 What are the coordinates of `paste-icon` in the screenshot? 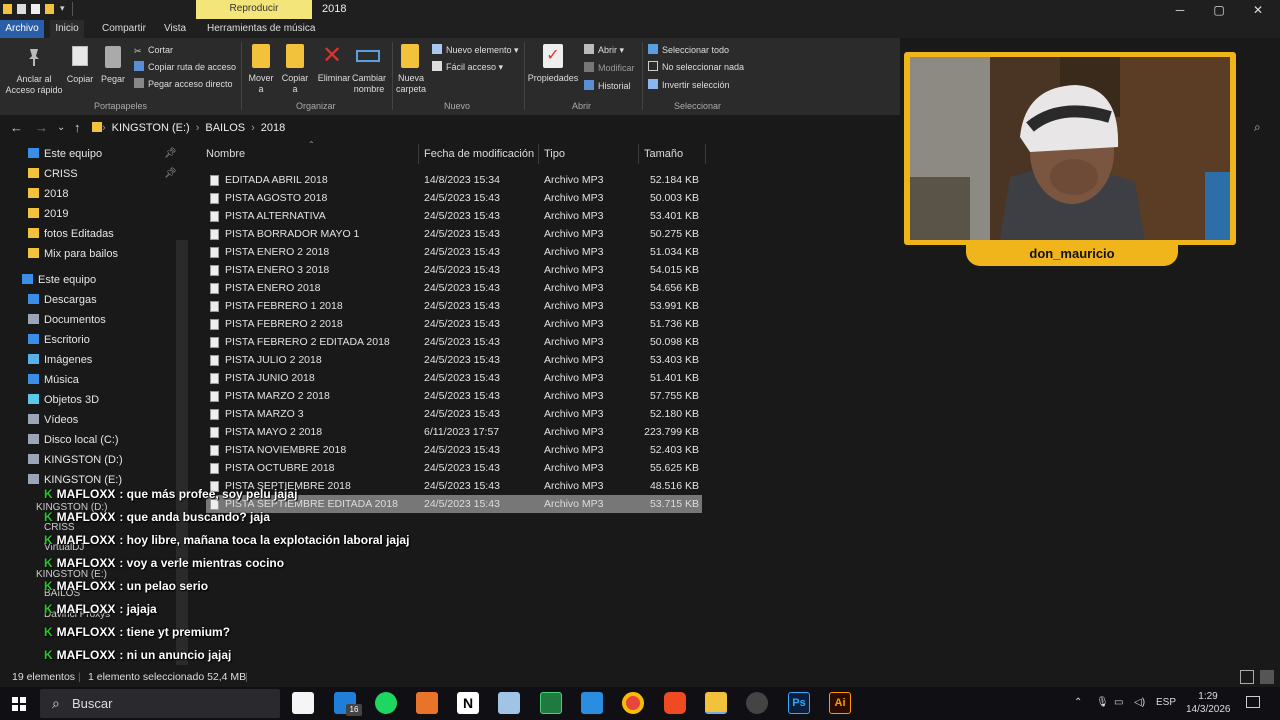 It's located at (113, 57).